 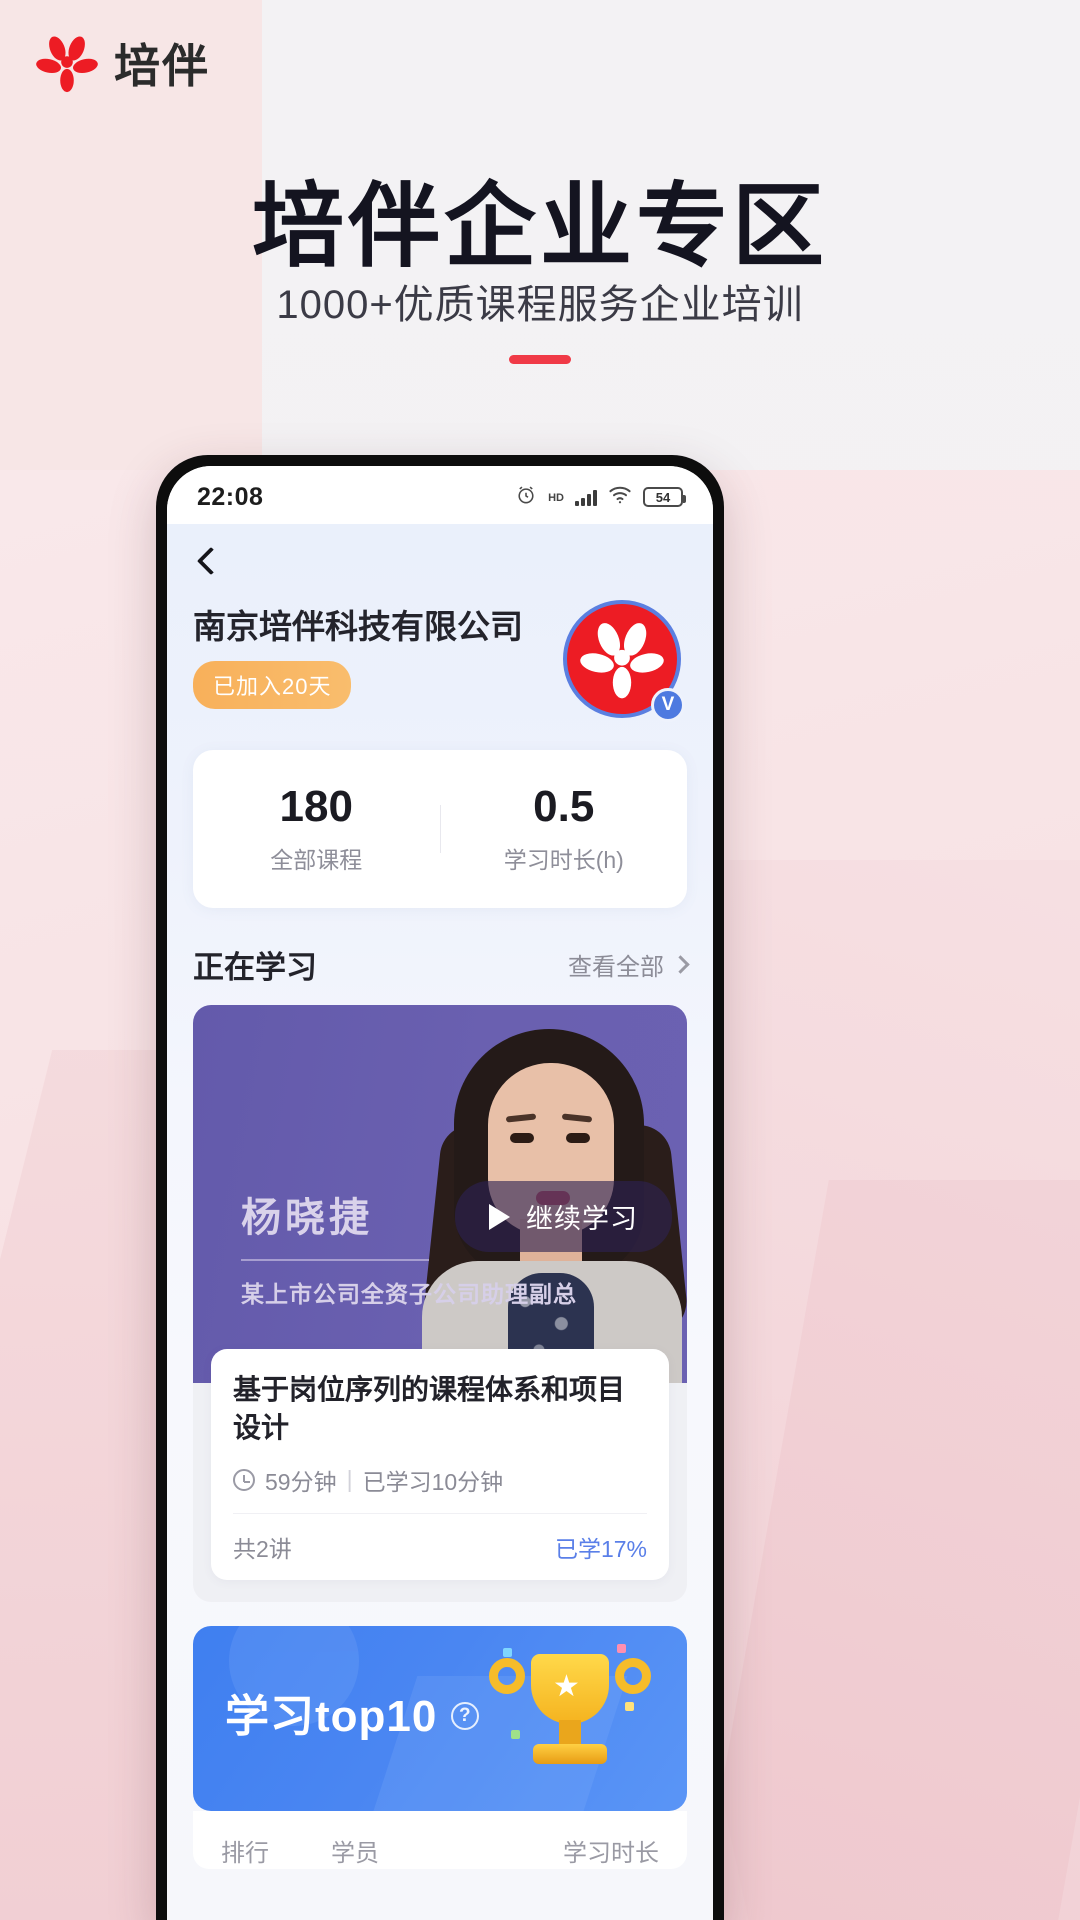 I want to click on course-meta: 59分钟 | 已学习10分钟, so click(x=440, y=1480).